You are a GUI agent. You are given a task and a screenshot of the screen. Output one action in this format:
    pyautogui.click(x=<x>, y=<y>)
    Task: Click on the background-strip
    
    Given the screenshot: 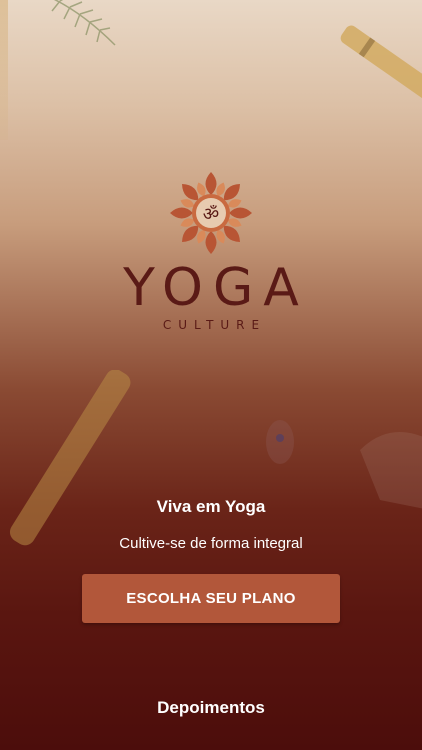 What is the action you would take?
    pyautogui.click(x=4, y=70)
    